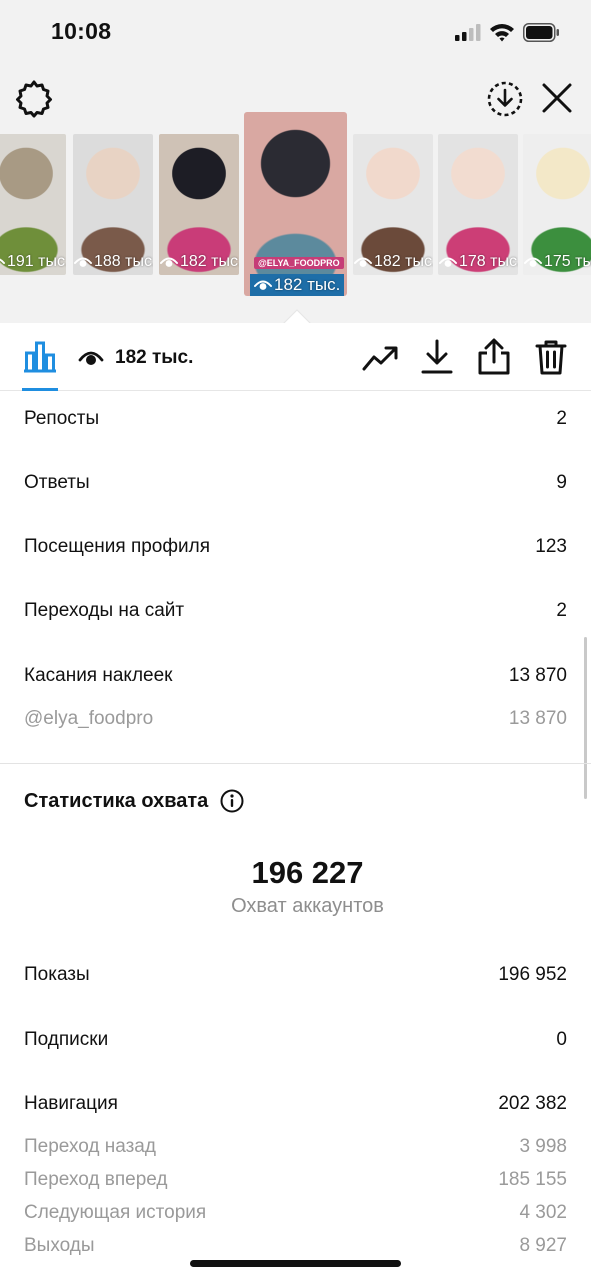 Image resolution: width=591 pixels, height=1280 pixels. Describe the element at coordinates (567, 261) in the screenshot. I see `story-views-count: 175 тыс.` at that location.